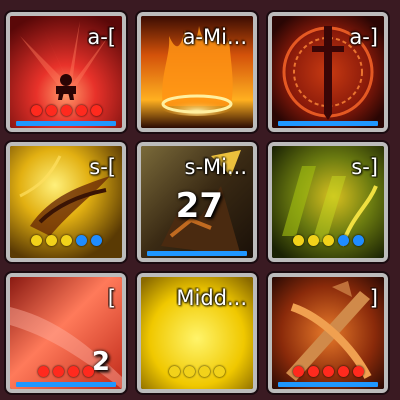 The image size is (400, 400). What do you see at coordinates (111, 298) in the screenshot?
I see `keybind-label: [` at bounding box center [111, 298].